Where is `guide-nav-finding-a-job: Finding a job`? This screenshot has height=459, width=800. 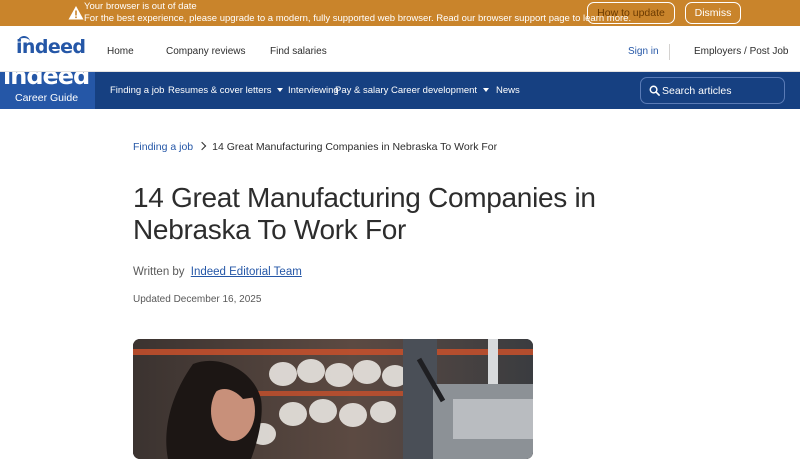
guide-nav-finding-a-job: Finding a job is located at coordinates (137, 90).